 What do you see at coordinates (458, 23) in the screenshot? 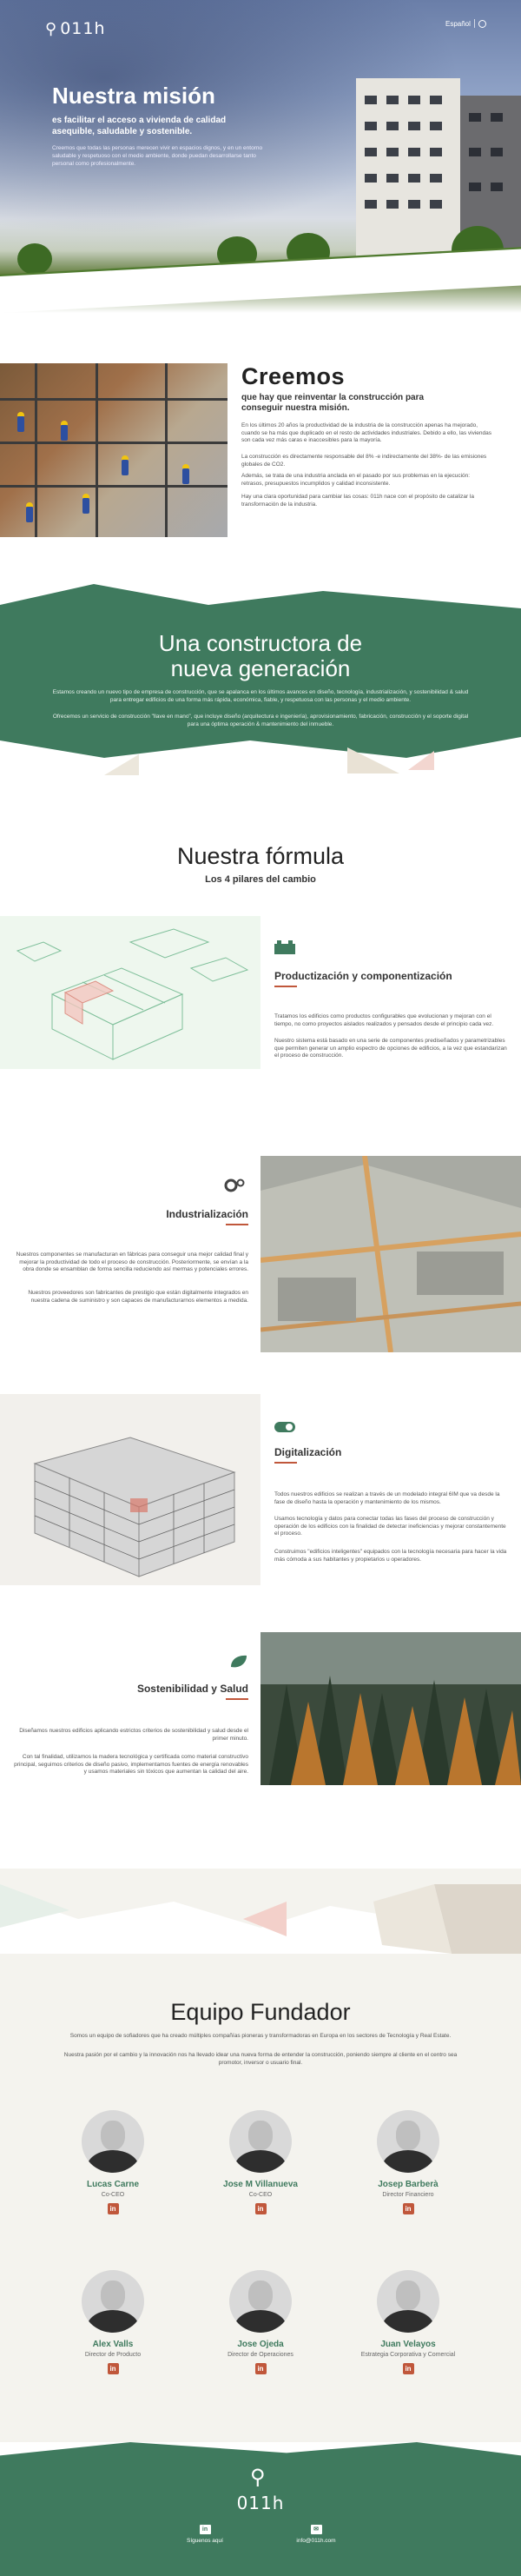
I see `language-label: Español` at bounding box center [458, 23].